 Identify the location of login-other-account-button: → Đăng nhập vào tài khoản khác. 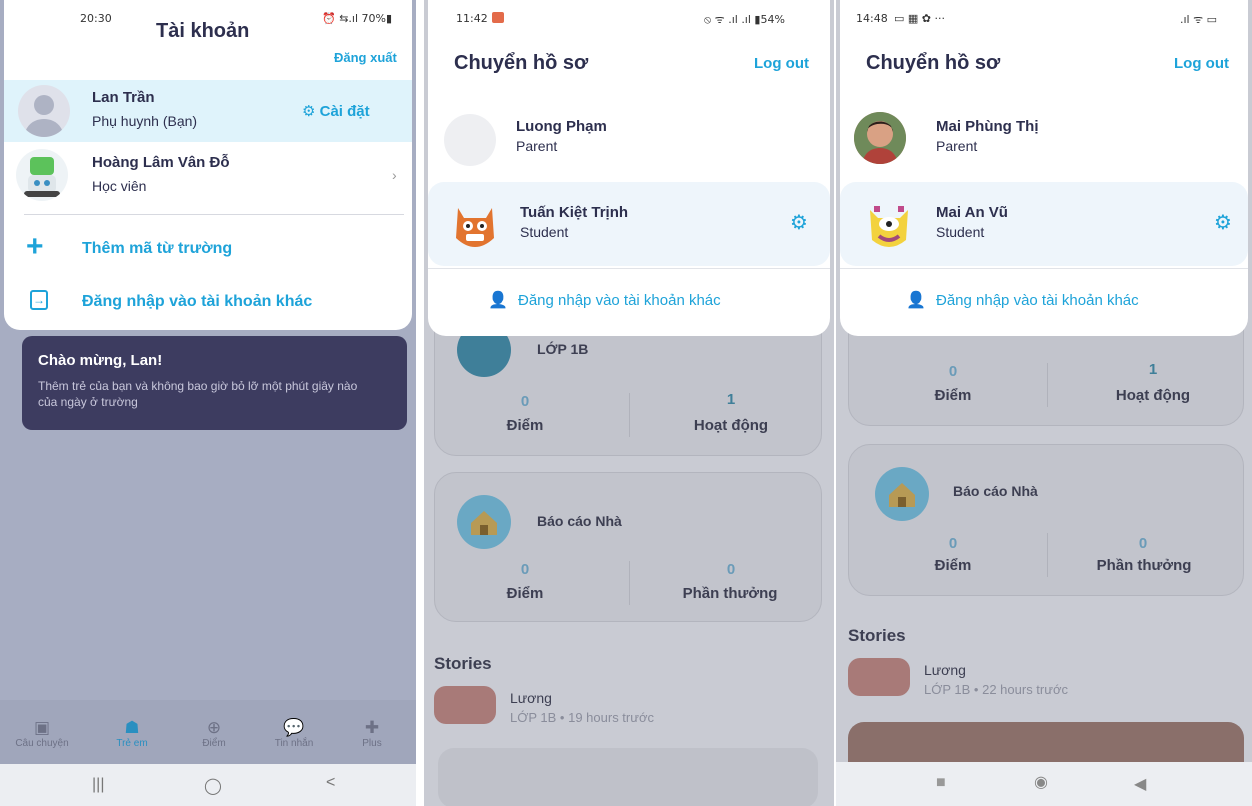
(209, 305).